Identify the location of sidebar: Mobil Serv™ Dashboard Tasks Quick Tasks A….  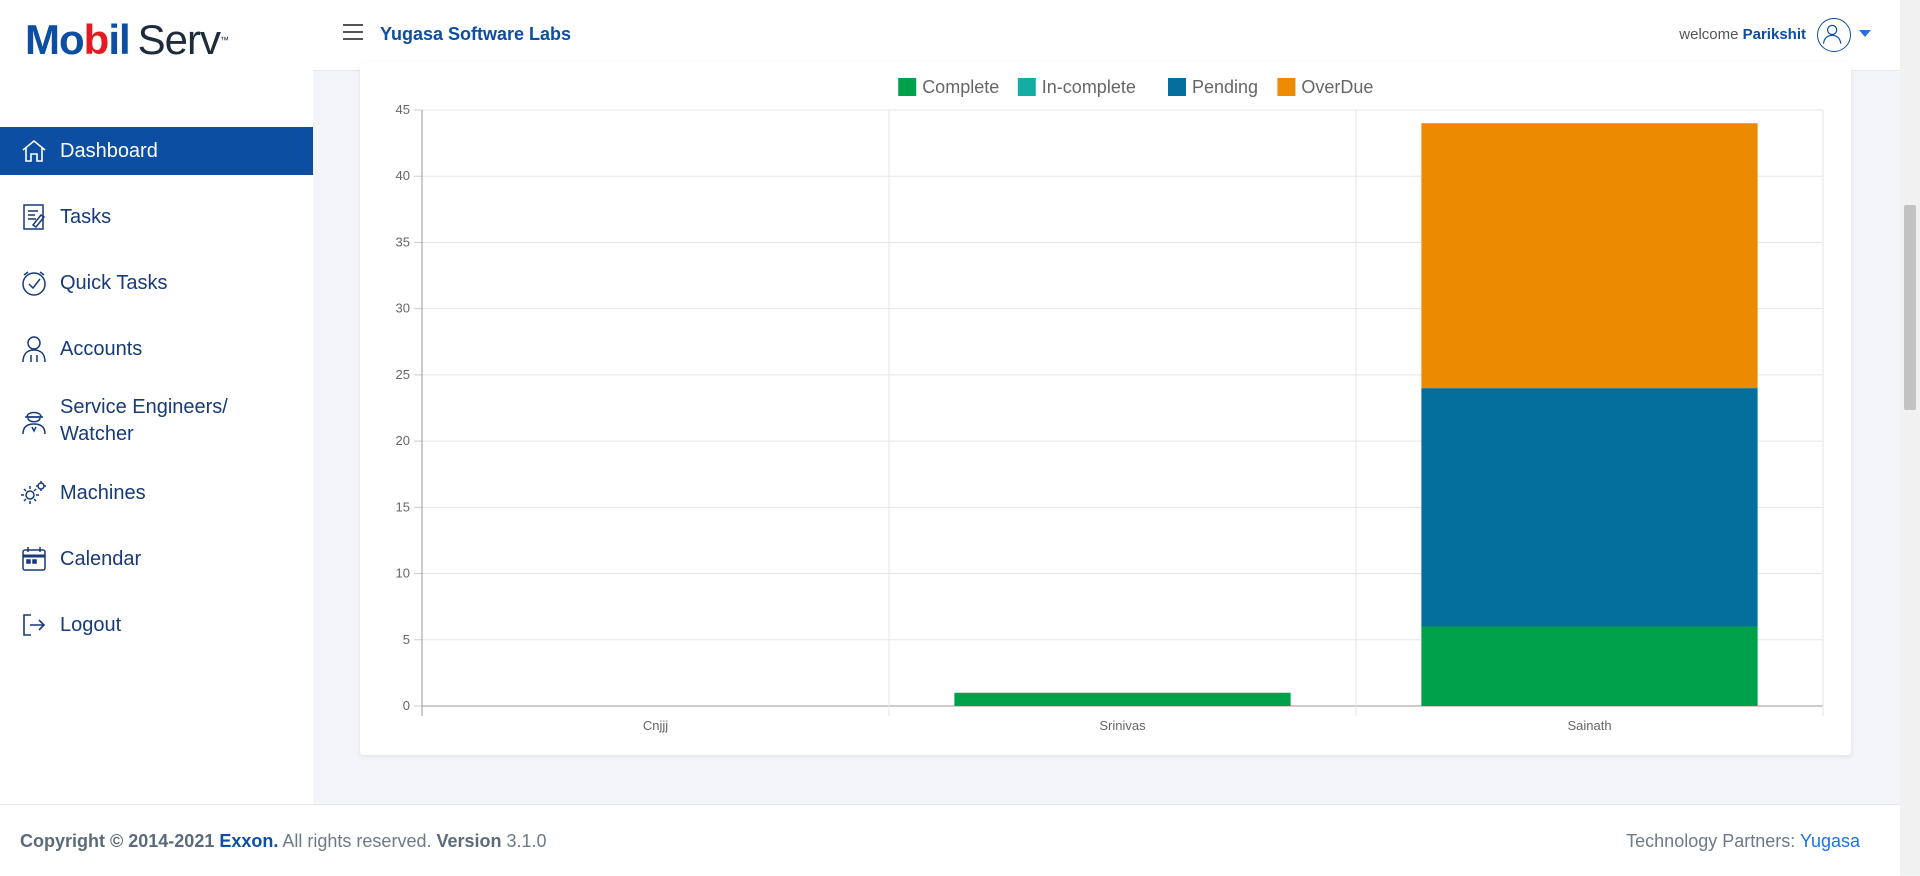
(156, 402).